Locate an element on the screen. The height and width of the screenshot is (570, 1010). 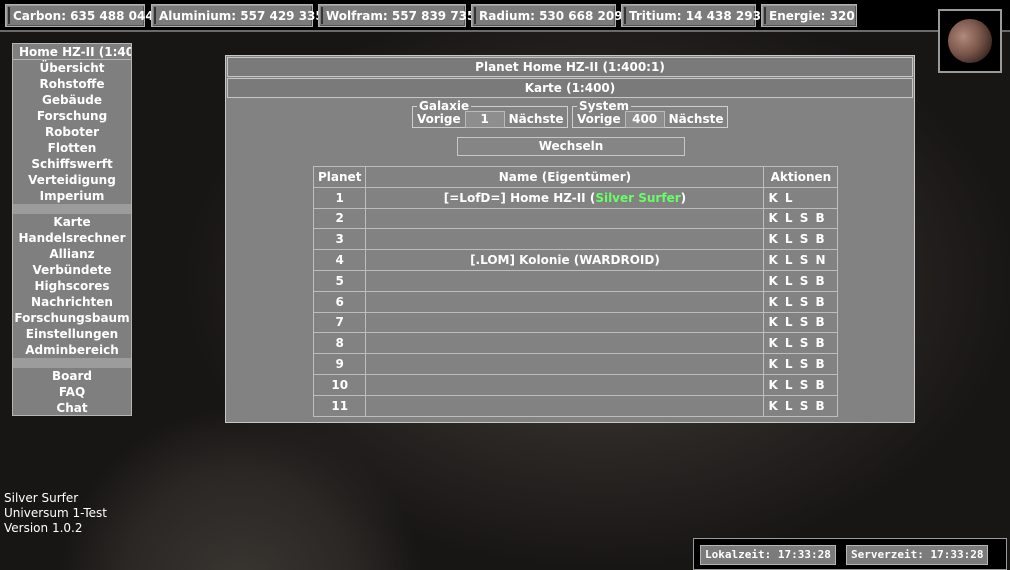
sidebar-item-board: Board is located at coordinates (72, 376).